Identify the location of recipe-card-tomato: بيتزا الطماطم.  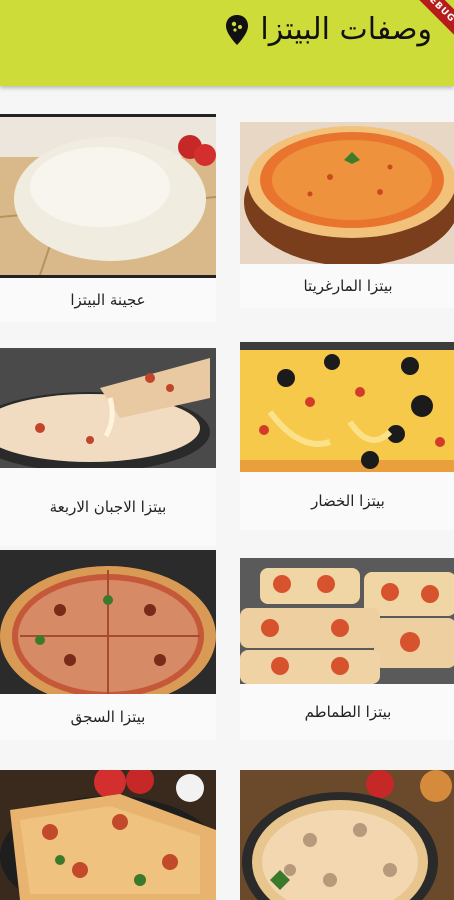
(347, 649).